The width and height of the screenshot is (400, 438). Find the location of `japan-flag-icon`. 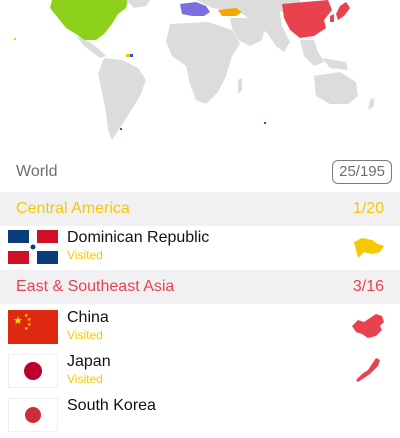

japan-flag-icon is located at coordinates (33, 371).